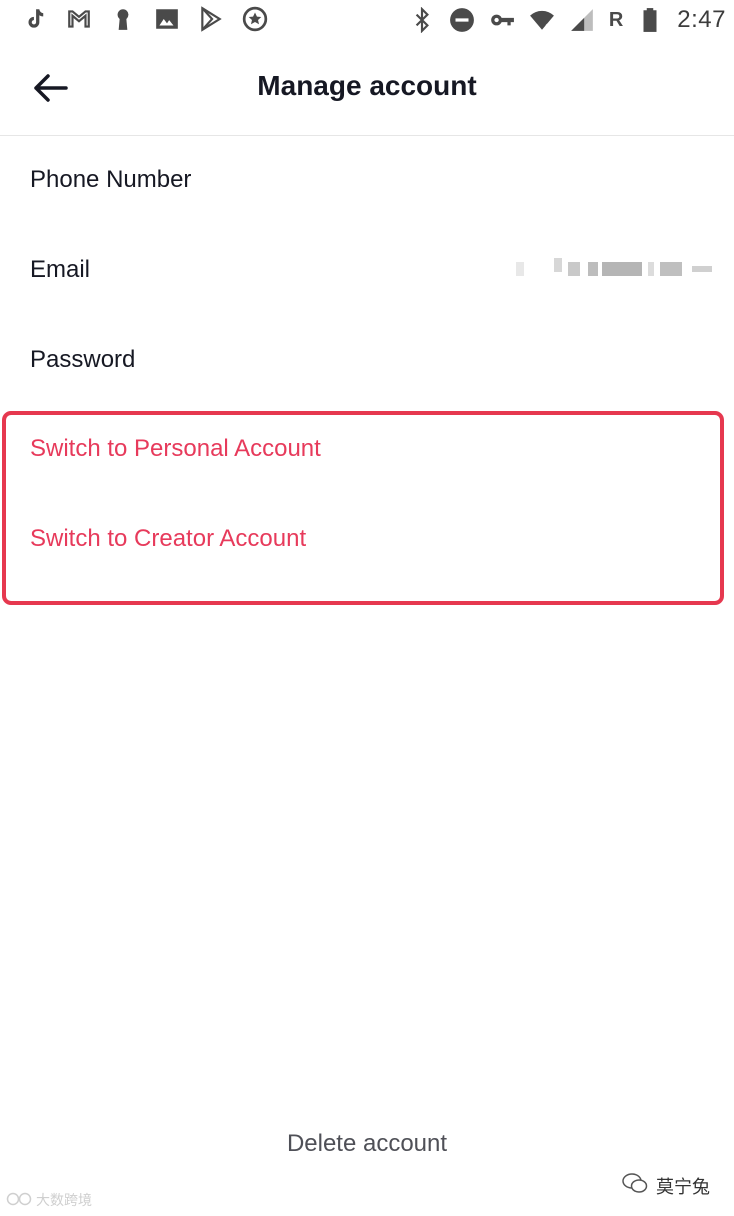  I want to click on email-value-redacted, so click(614, 268).